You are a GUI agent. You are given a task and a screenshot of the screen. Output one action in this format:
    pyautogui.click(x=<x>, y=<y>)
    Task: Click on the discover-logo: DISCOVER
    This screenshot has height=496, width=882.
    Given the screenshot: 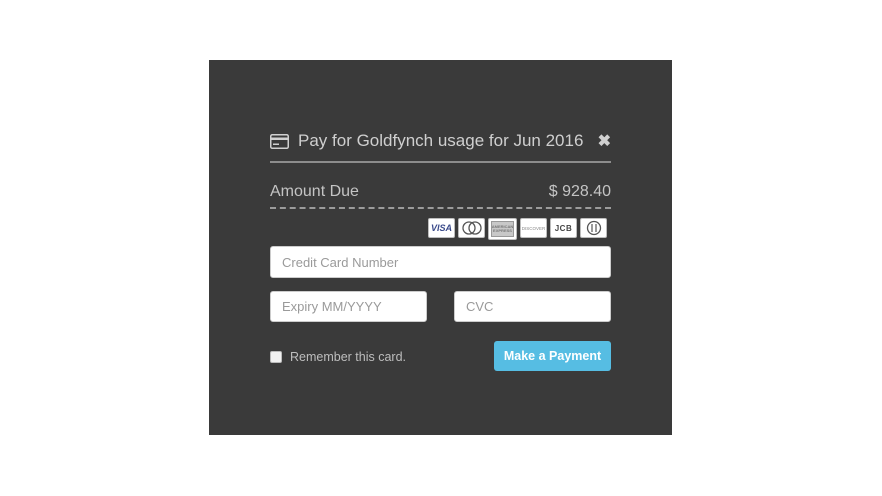 What is the action you would take?
    pyautogui.click(x=533, y=228)
    